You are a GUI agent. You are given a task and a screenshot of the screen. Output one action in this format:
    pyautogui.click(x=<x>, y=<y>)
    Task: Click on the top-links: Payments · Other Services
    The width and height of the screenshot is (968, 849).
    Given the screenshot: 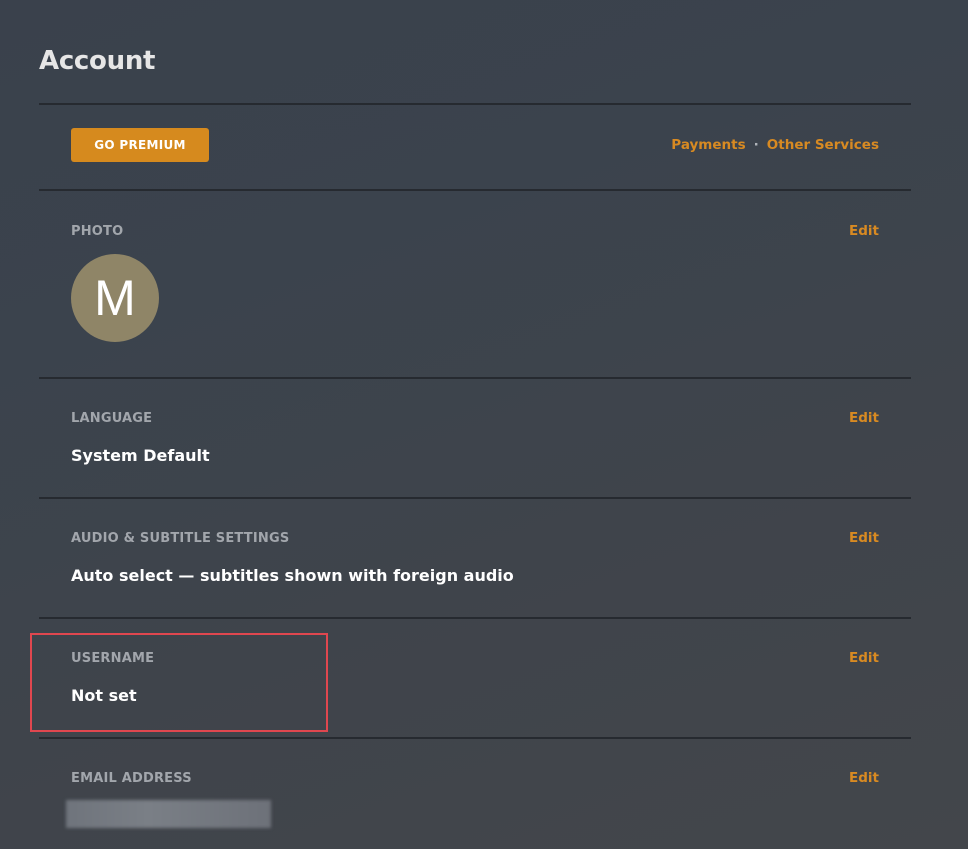 What is the action you would take?
    pyautogui.click(x=775, y=145)
    